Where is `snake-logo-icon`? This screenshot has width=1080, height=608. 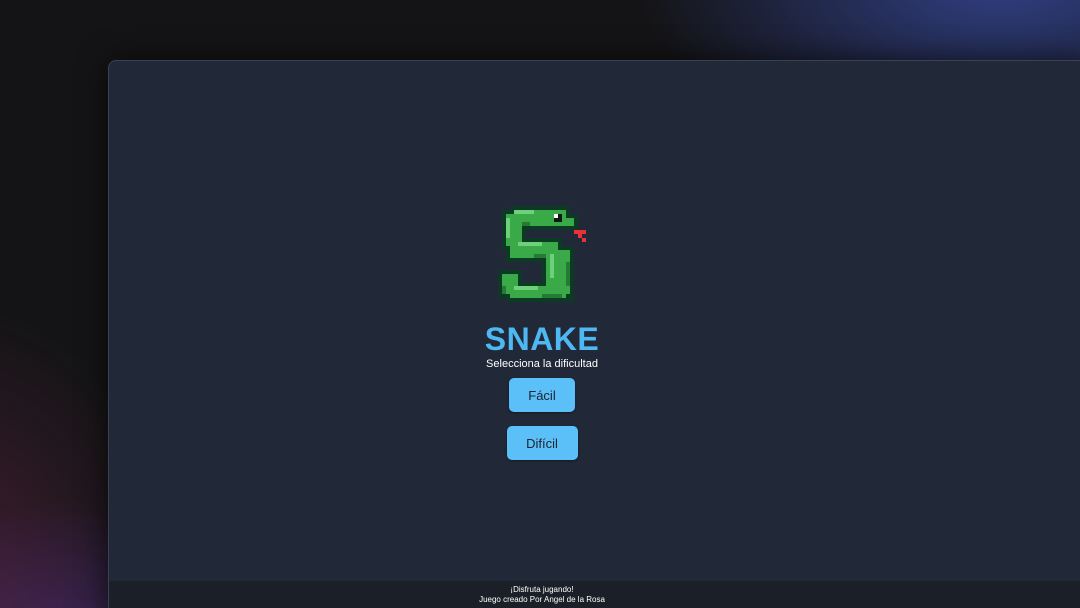 snake-logo-icon is located at coordinates (542, 254).